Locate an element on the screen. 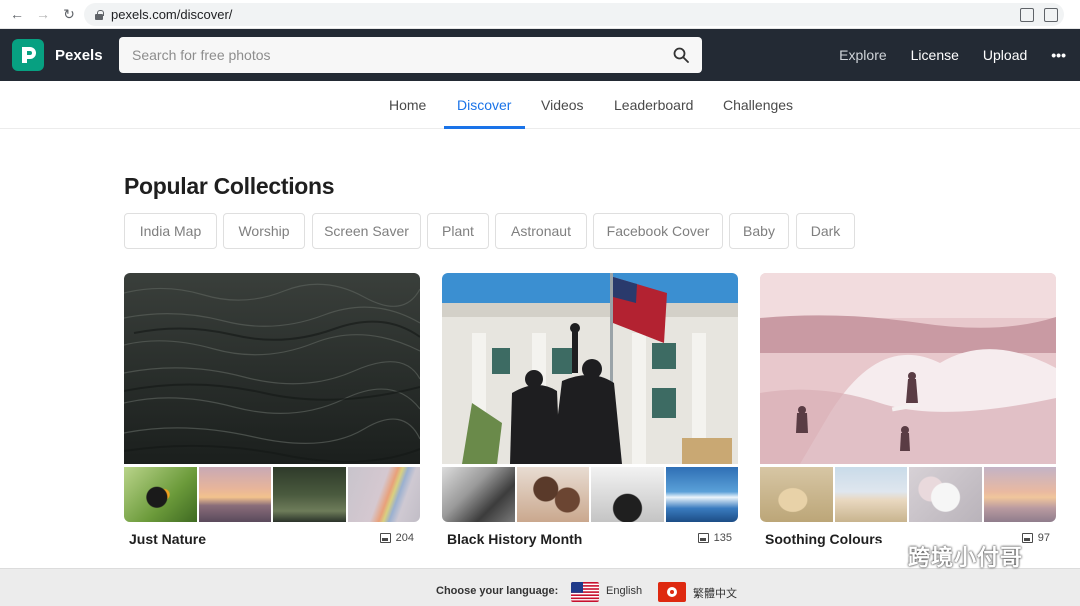 Image resolution: width=1080 pixels, height=606 pixels. share-icon is located at coordinates (1051, 14).